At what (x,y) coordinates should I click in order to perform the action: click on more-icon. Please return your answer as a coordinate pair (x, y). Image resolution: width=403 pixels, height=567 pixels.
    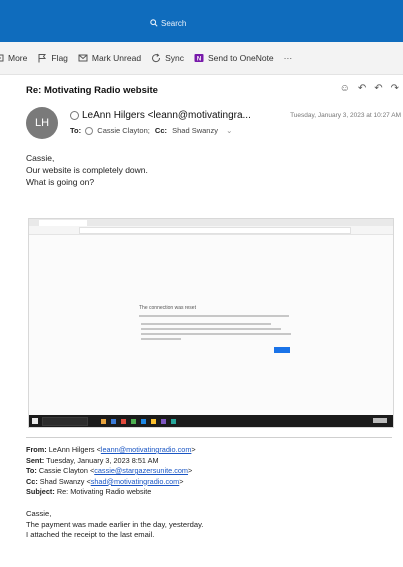
    Looking at the image, I should click on (2, 58).